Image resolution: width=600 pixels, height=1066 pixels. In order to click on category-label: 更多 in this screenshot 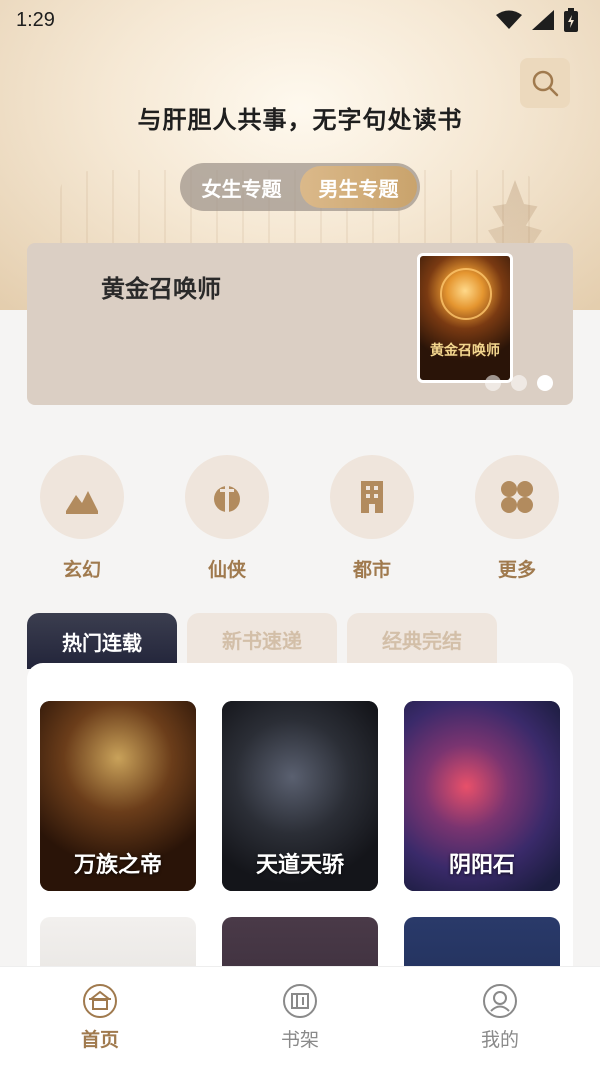, I will do `click(516, 570)`.